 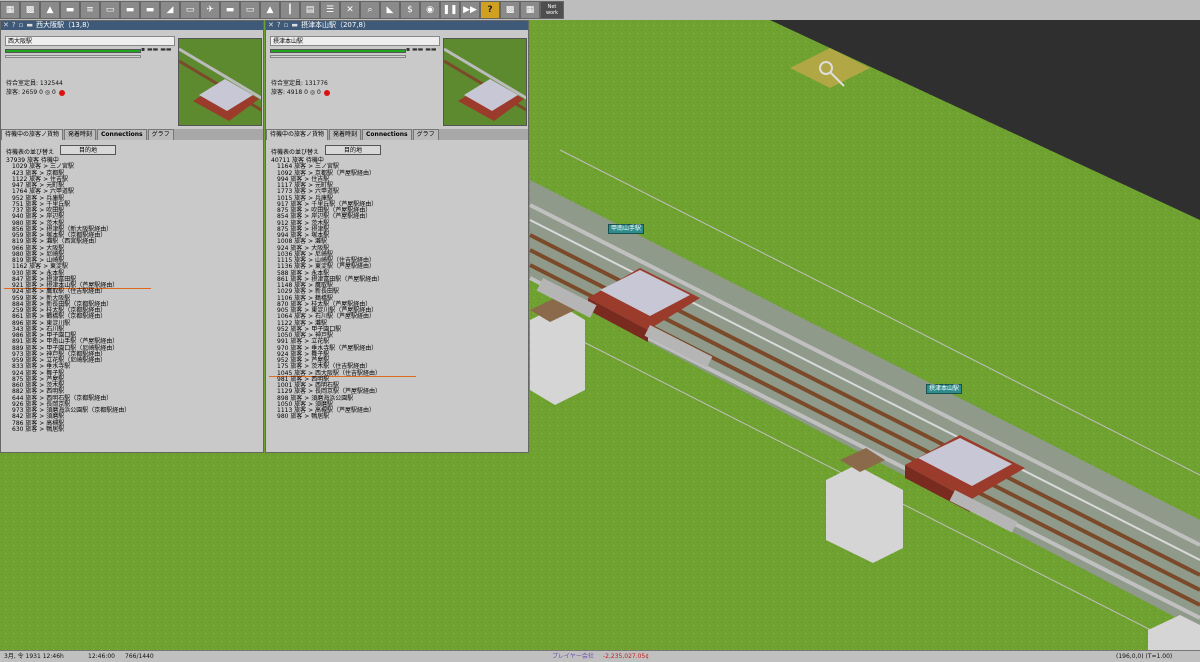 I want to click on list-item: 980 旅客 > 鴨居駅, so click(x=303, y=417).